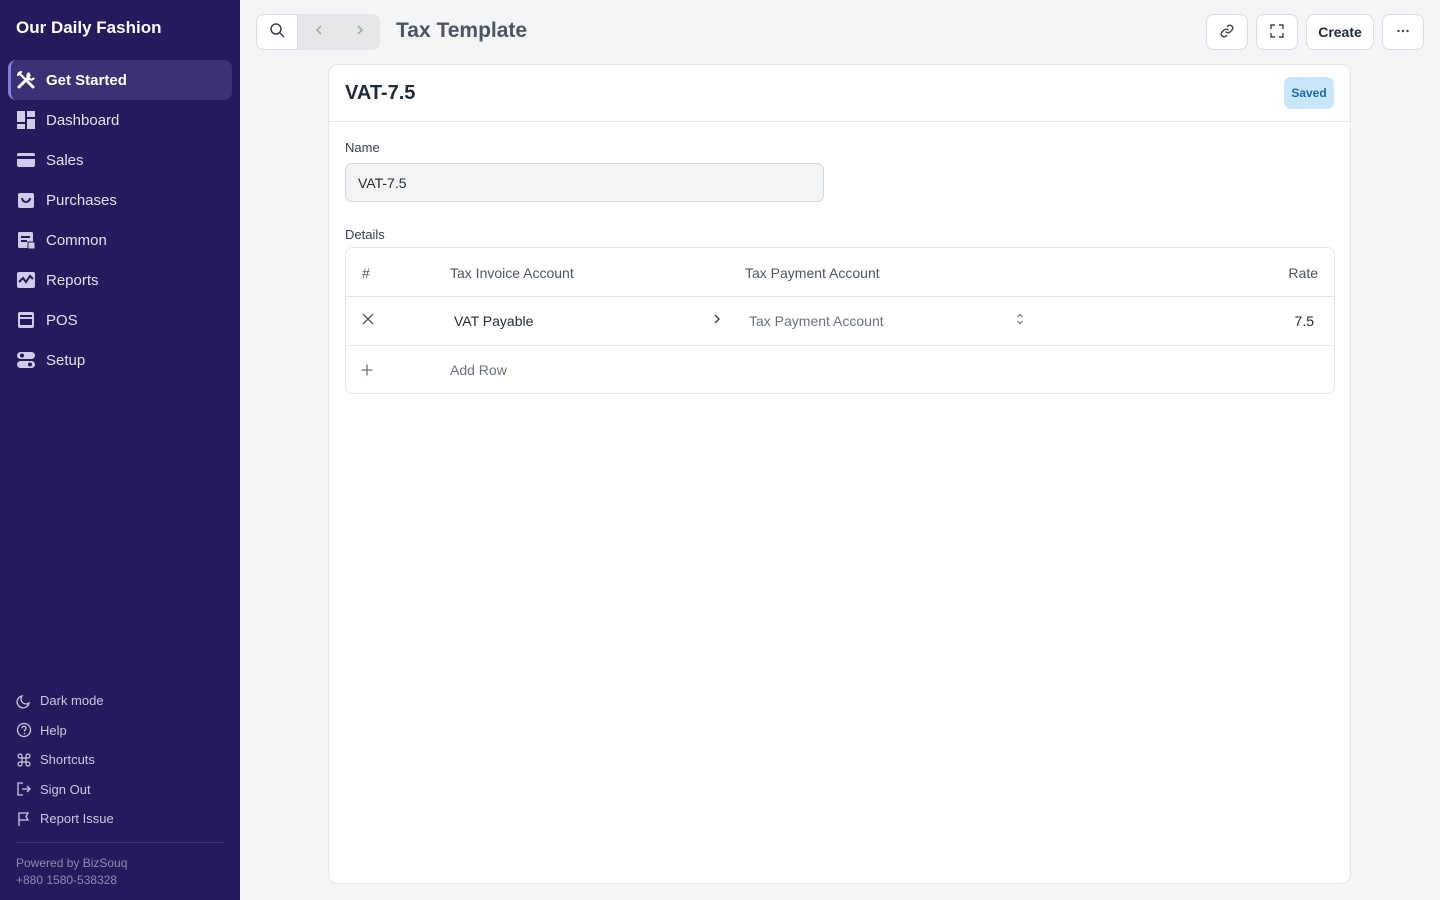 This screenshot has width=1440, height=900. I want to click on add-row: Add Row, so click(840, 370).